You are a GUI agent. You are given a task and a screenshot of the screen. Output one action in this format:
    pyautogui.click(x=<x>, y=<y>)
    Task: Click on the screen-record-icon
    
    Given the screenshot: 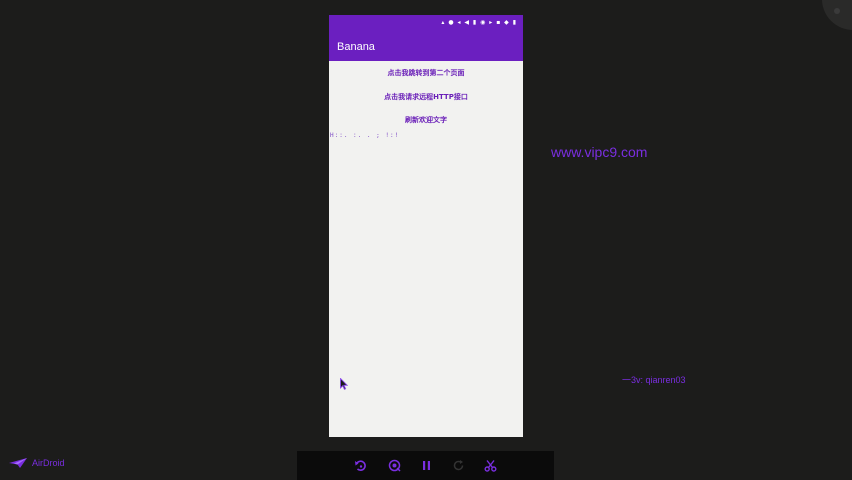 What is the action you would take?
    pyautogui.click(x=394, y=465)
    